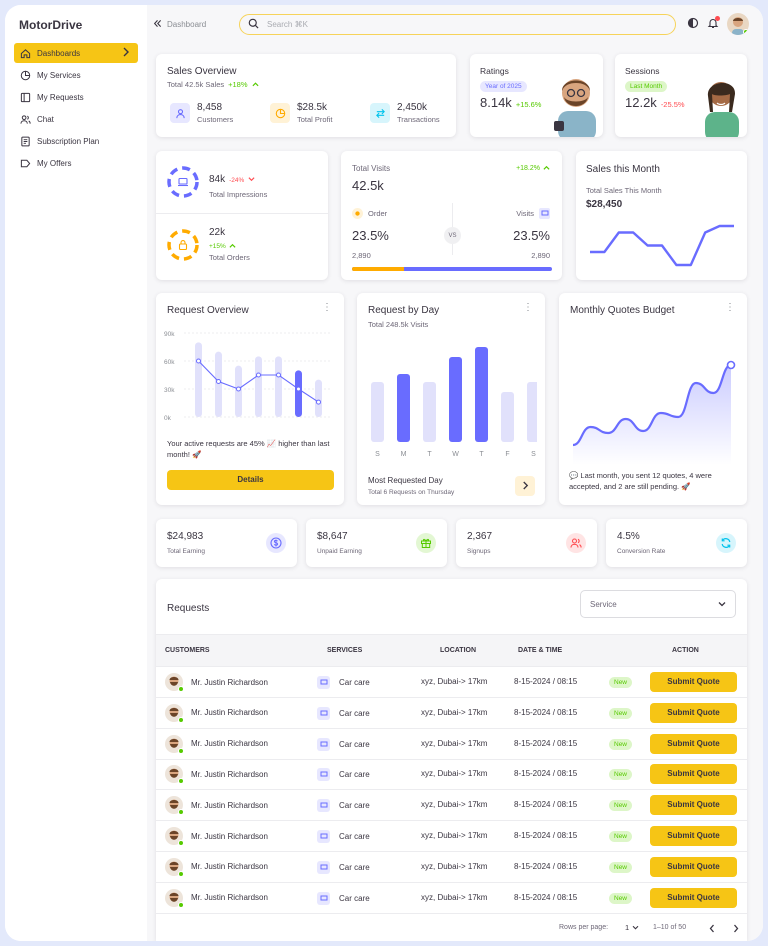 The height and width of the screenshot is (946, 768). What do you see at coordinates (404, 310) in the screenshot?
I see `card-title: Request by Day` at bounding box center [404, 310].